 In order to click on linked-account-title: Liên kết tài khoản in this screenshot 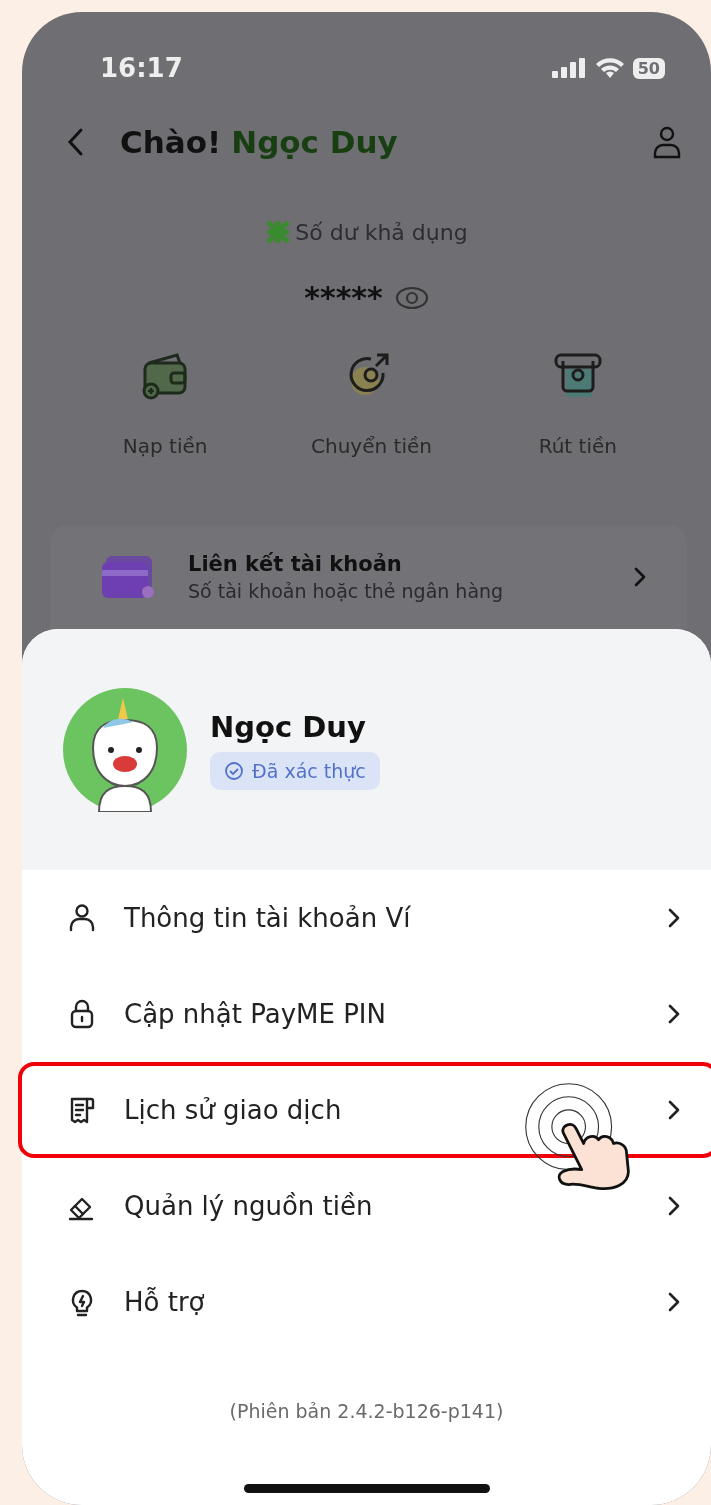, I will do `click(295, 564)`.